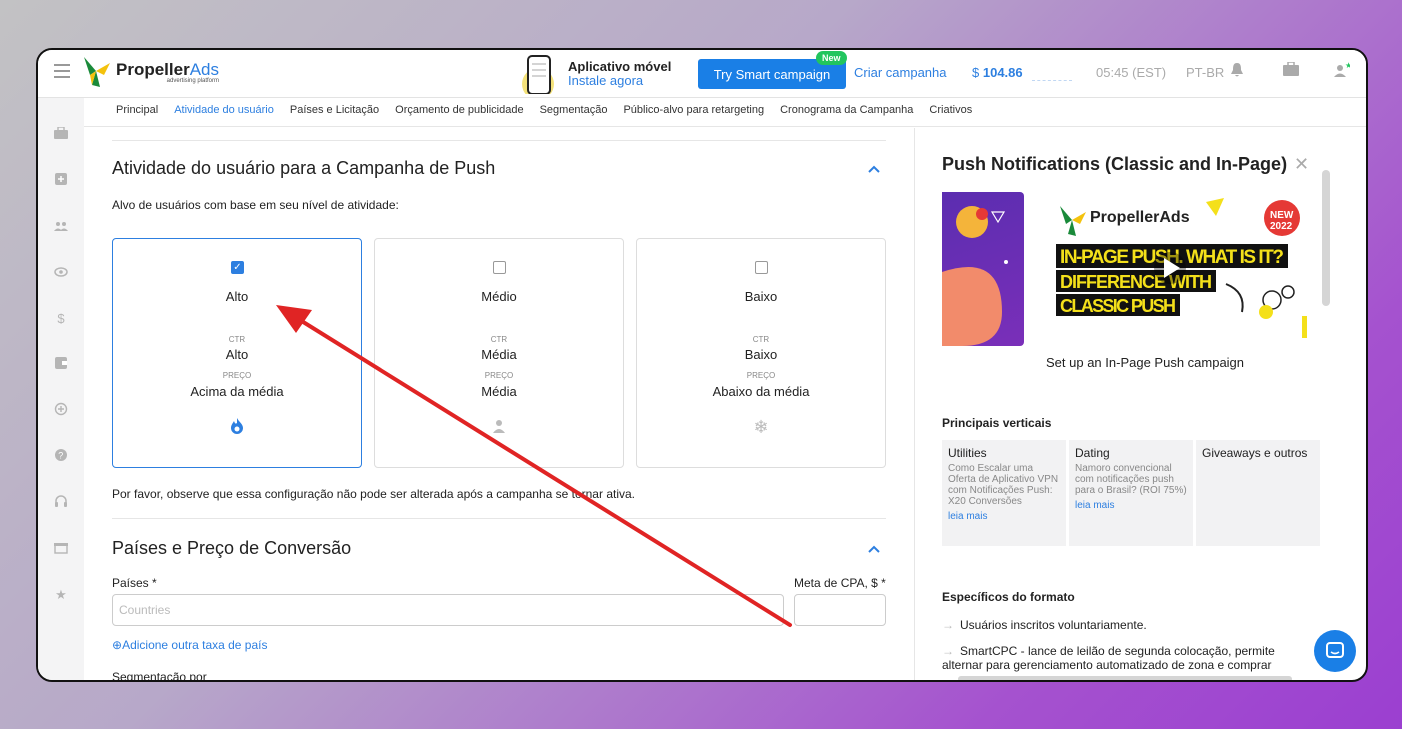 Image resolution: width=1402 pixels, height=729 pixels. What do you see at coordinates (237, 428) in the screenshot?
I see `flame-icon` at bounding box center [237, 428].